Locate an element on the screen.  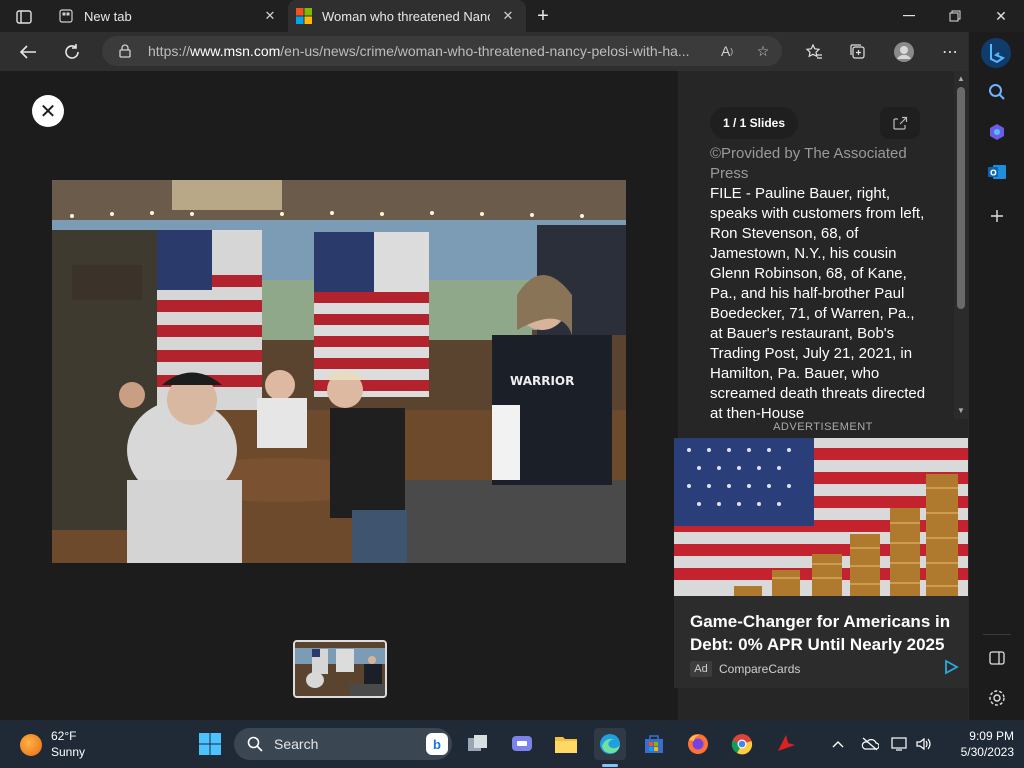
minimize-icon is located at coordinates (909, 16).